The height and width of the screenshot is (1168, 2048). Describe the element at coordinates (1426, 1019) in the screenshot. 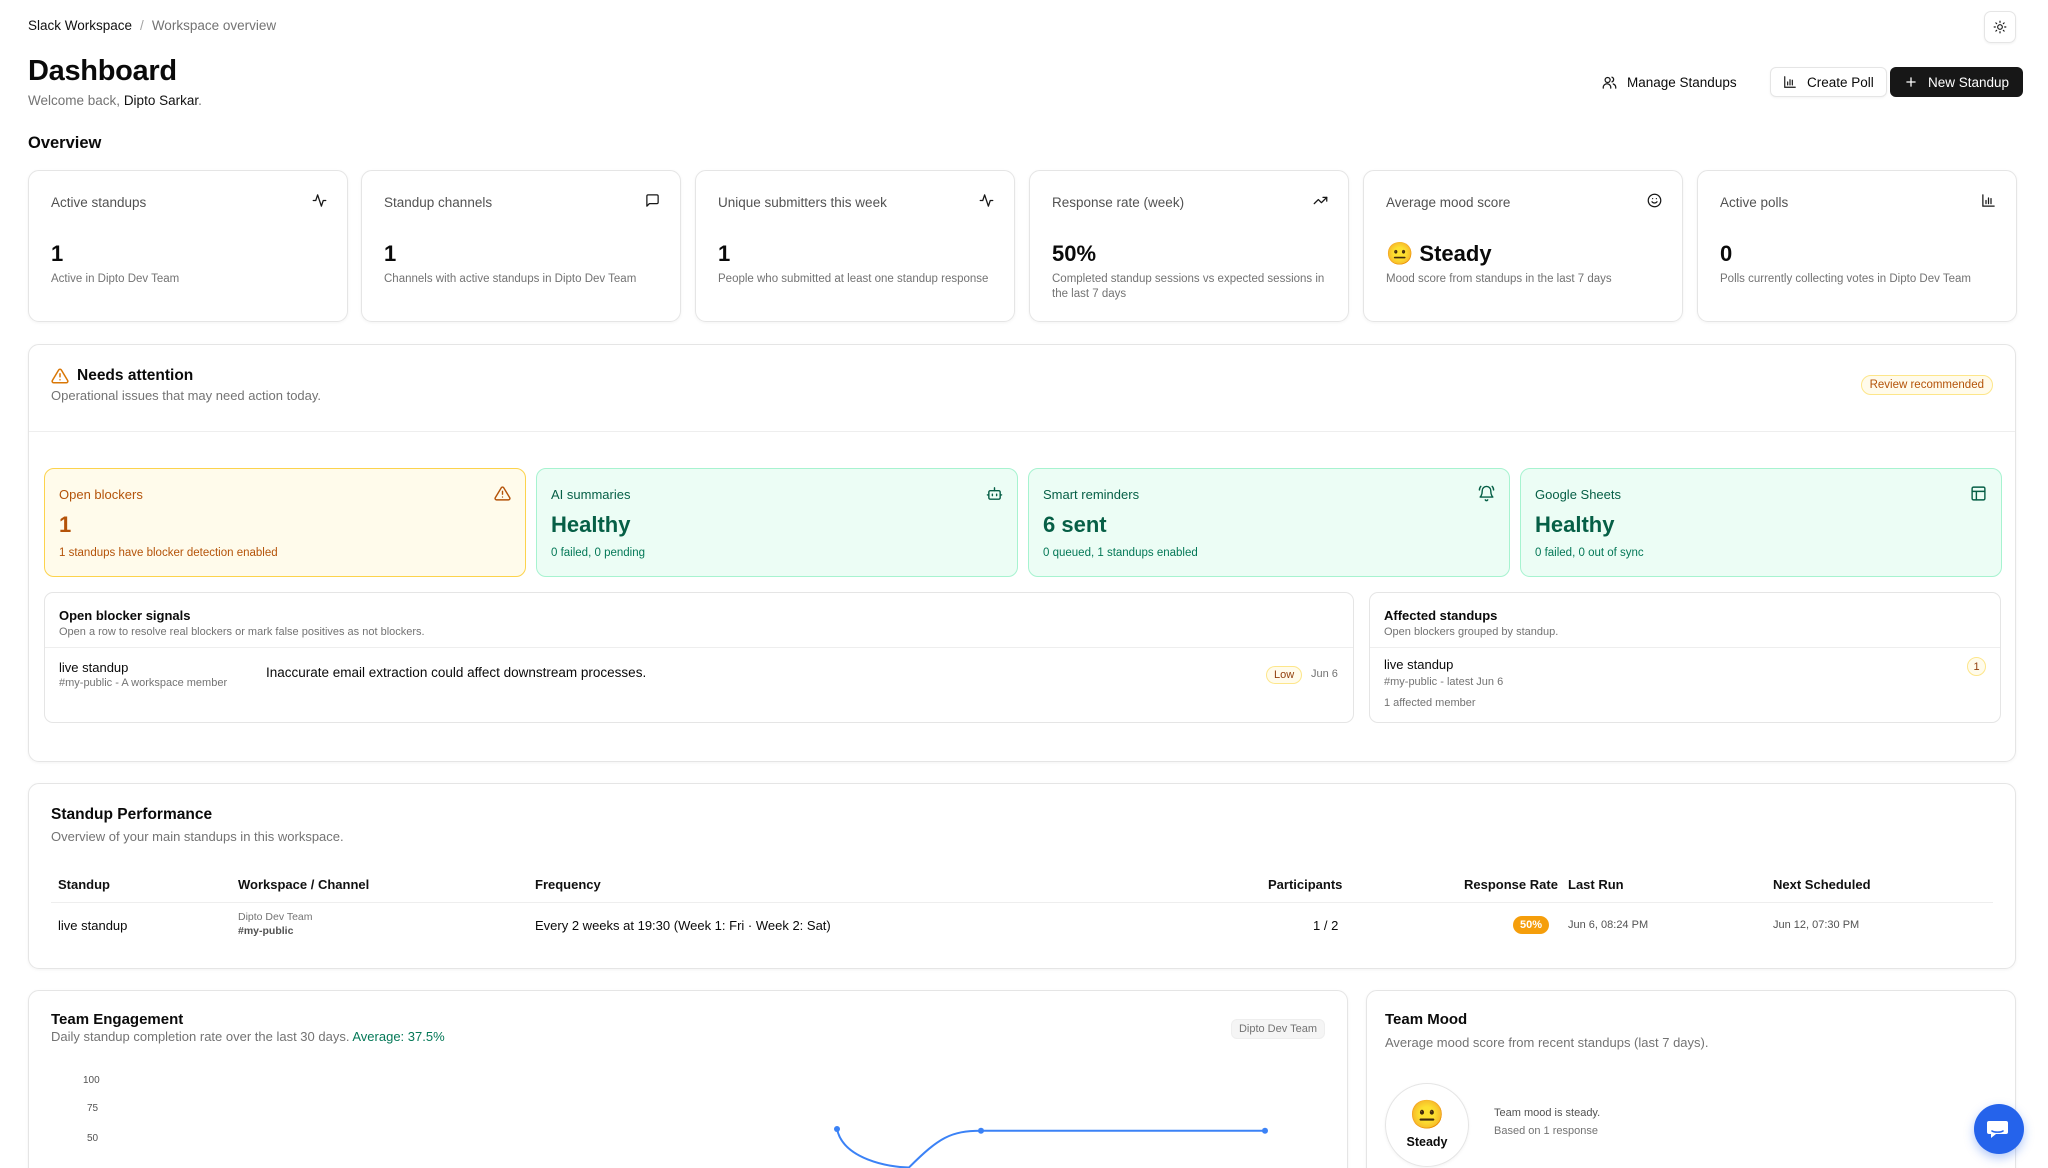

I see `mood-title: Team Mood` at that location.